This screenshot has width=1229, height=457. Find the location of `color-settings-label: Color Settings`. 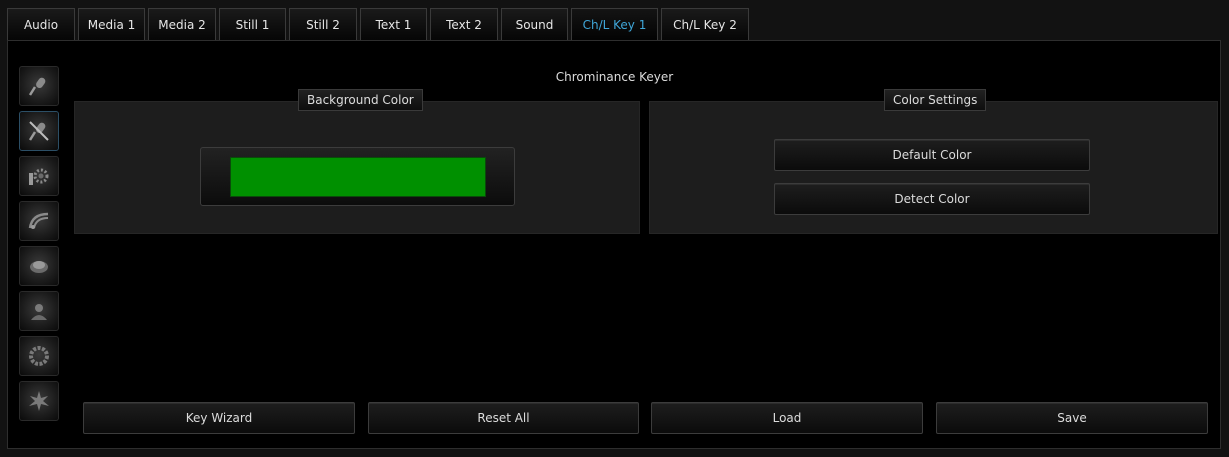

color-settings-label: Color Settings is located at coordinates (935, 100).